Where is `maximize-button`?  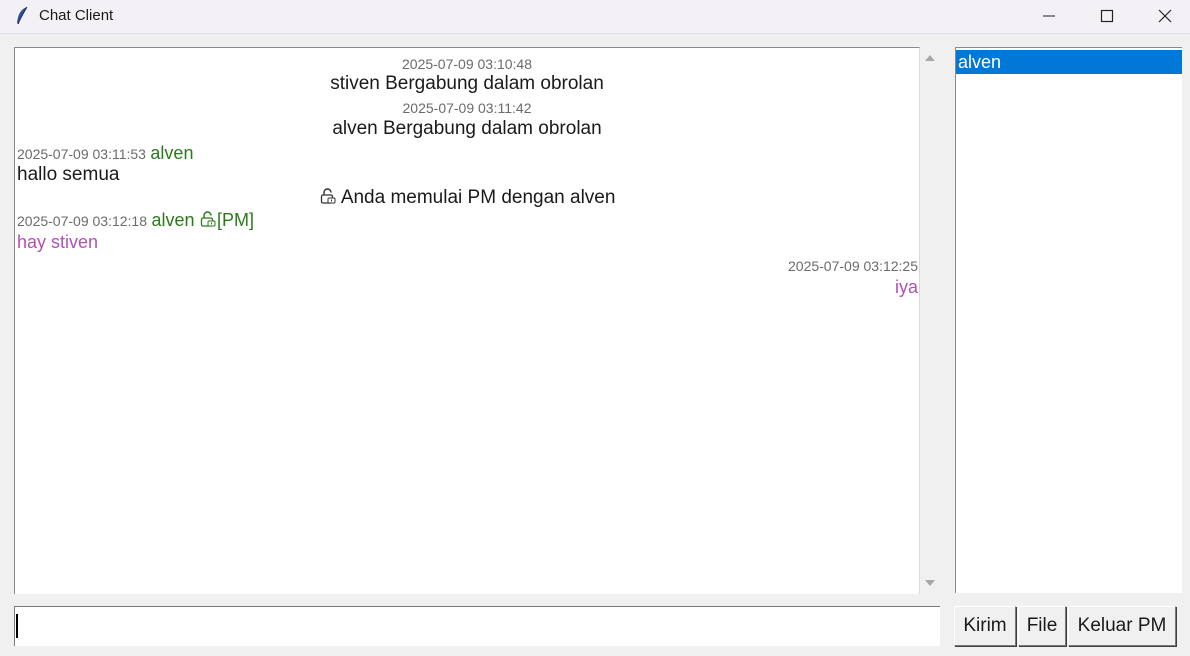 maximize-button is located at coordinates (1107, 16).